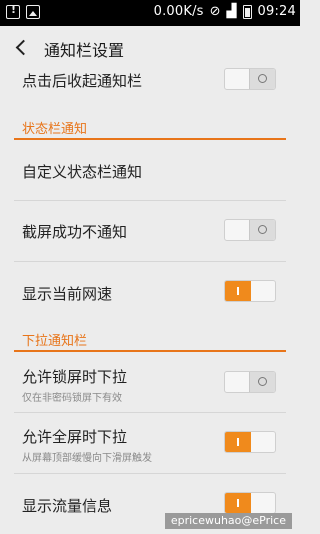 The image size is (320, 534). Describe the element at coordinates (22, 48) in the screenshot. I see `back-arrow-icon` at that location.